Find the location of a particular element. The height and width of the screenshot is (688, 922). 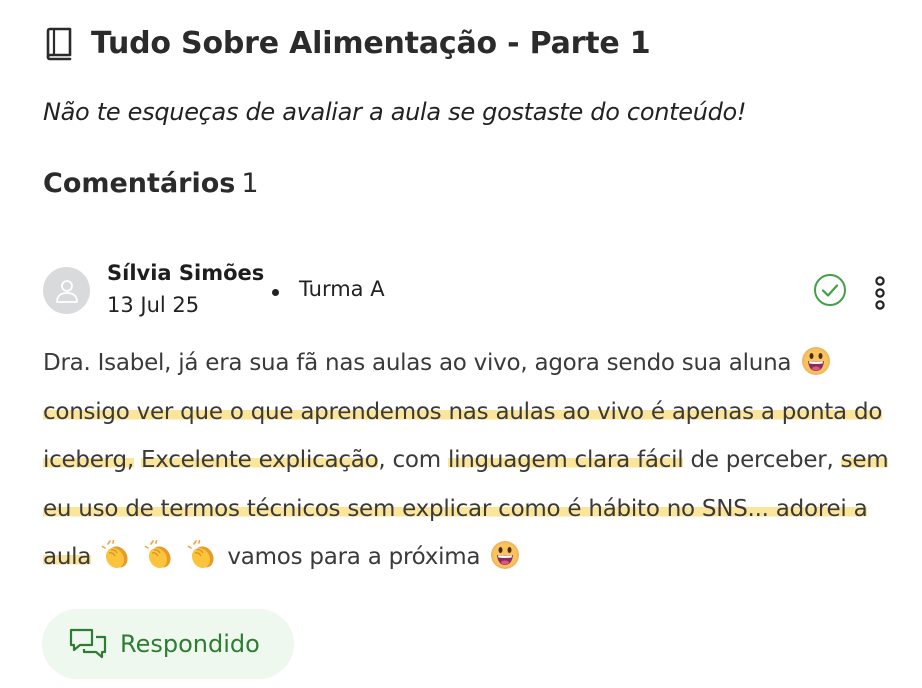

answered-label: Respondido is located at coordinates (190, 644).